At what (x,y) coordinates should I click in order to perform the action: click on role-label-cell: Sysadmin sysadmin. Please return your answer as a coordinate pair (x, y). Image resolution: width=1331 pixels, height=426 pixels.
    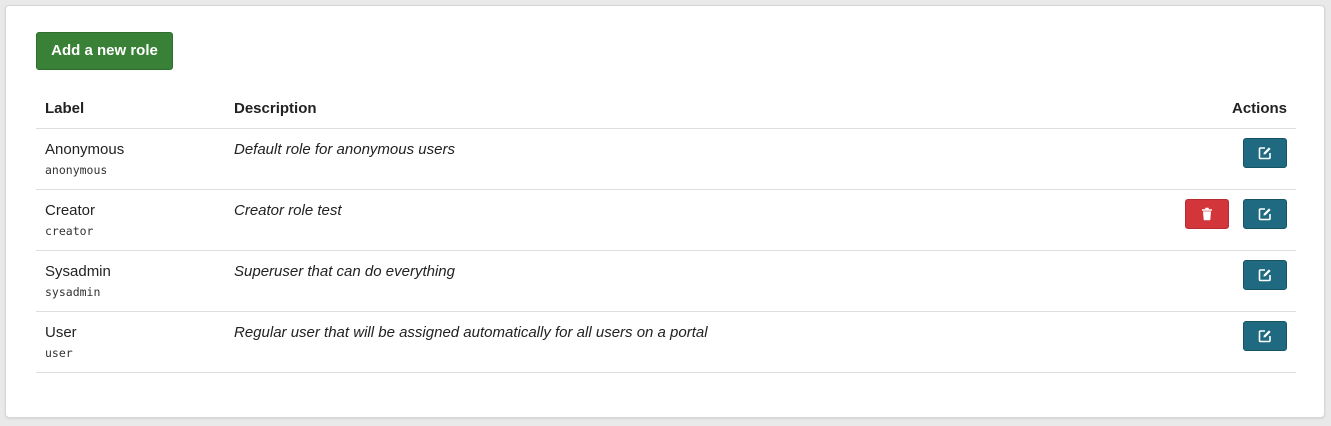
    Looking at the image, I should click on (130, 281).